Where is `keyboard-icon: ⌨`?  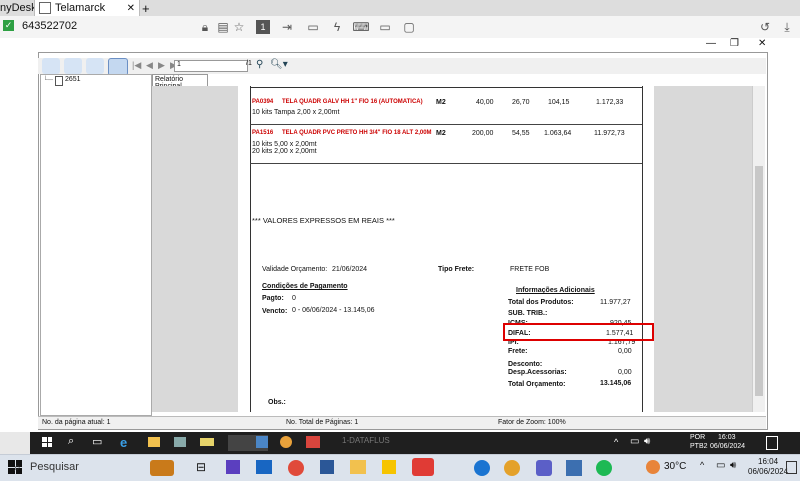
keyboard-icon: ⌨ is located at coordinates (360, 27).